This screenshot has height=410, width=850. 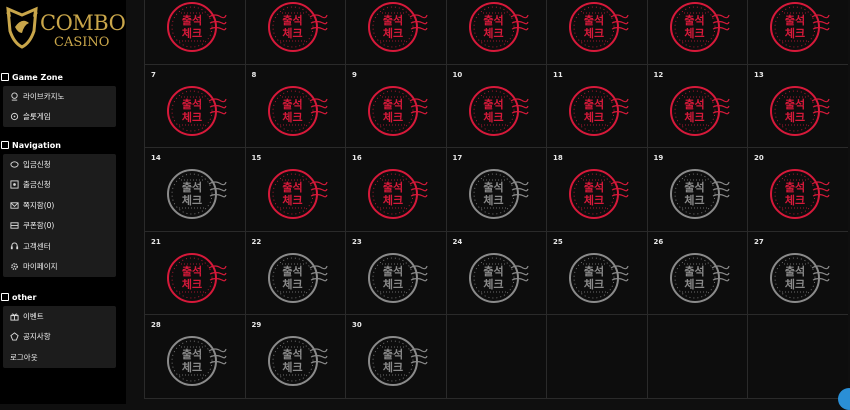 What do you see at coordinates (256, 325) in the screenshot?
I see `day-number: 29` at bounding box center [256, 325].